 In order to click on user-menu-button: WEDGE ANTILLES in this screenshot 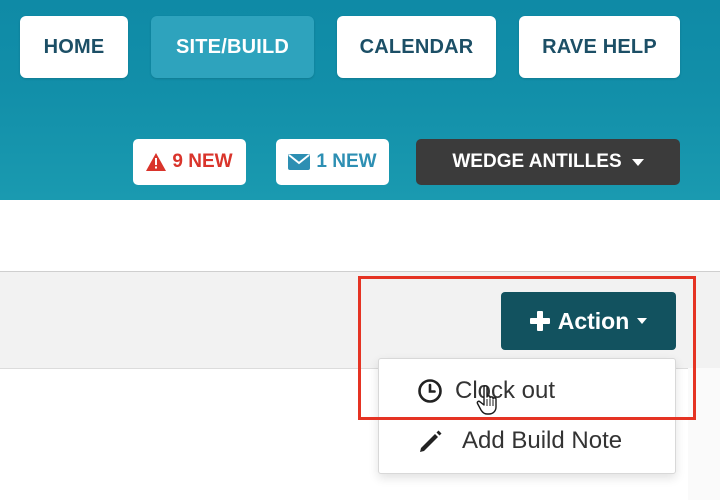, I will do `click(548, 162)`.